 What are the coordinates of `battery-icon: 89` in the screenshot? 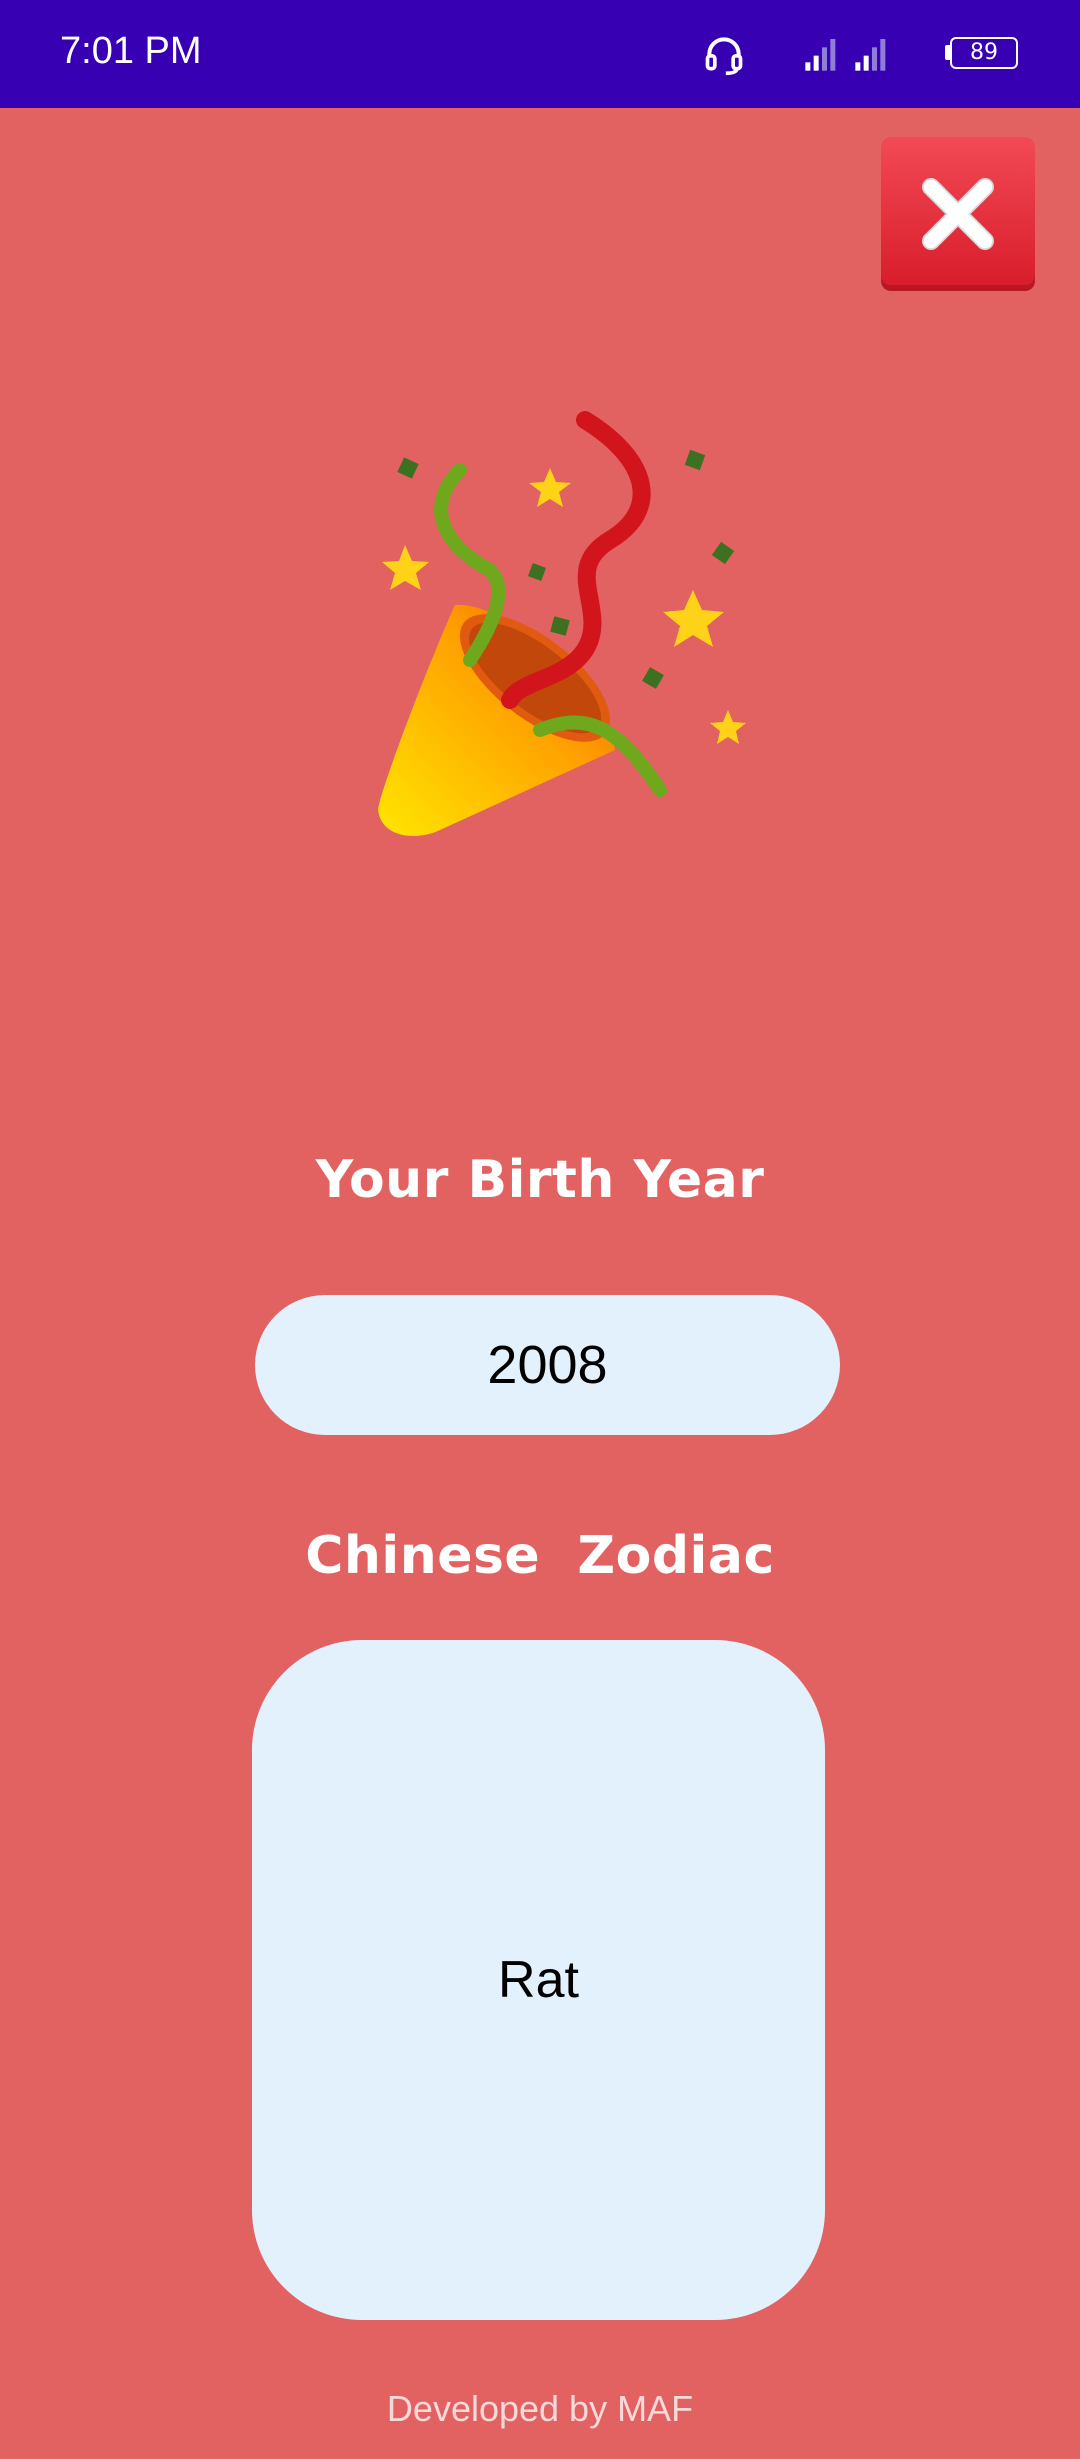 It's located at (984, 53).